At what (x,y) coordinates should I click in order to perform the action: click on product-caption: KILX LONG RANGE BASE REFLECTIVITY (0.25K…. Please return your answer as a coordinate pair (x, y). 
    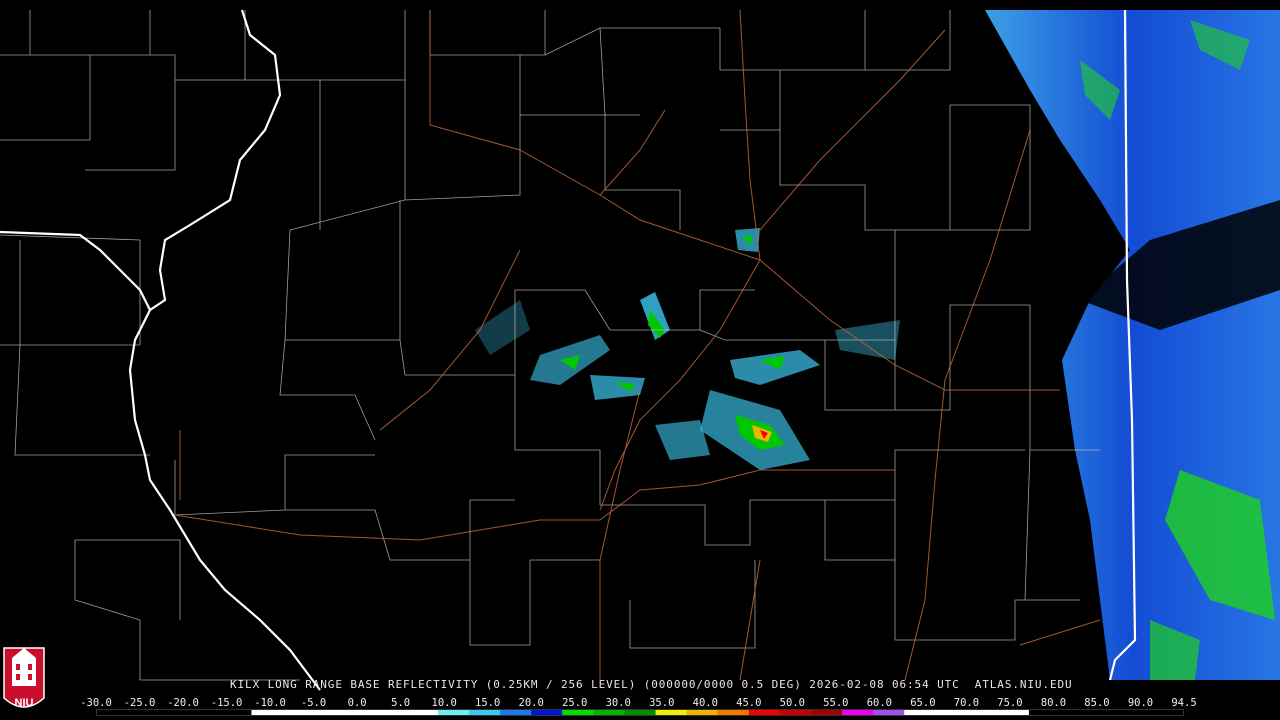
    Looking at the image, I should click on (651, 684).